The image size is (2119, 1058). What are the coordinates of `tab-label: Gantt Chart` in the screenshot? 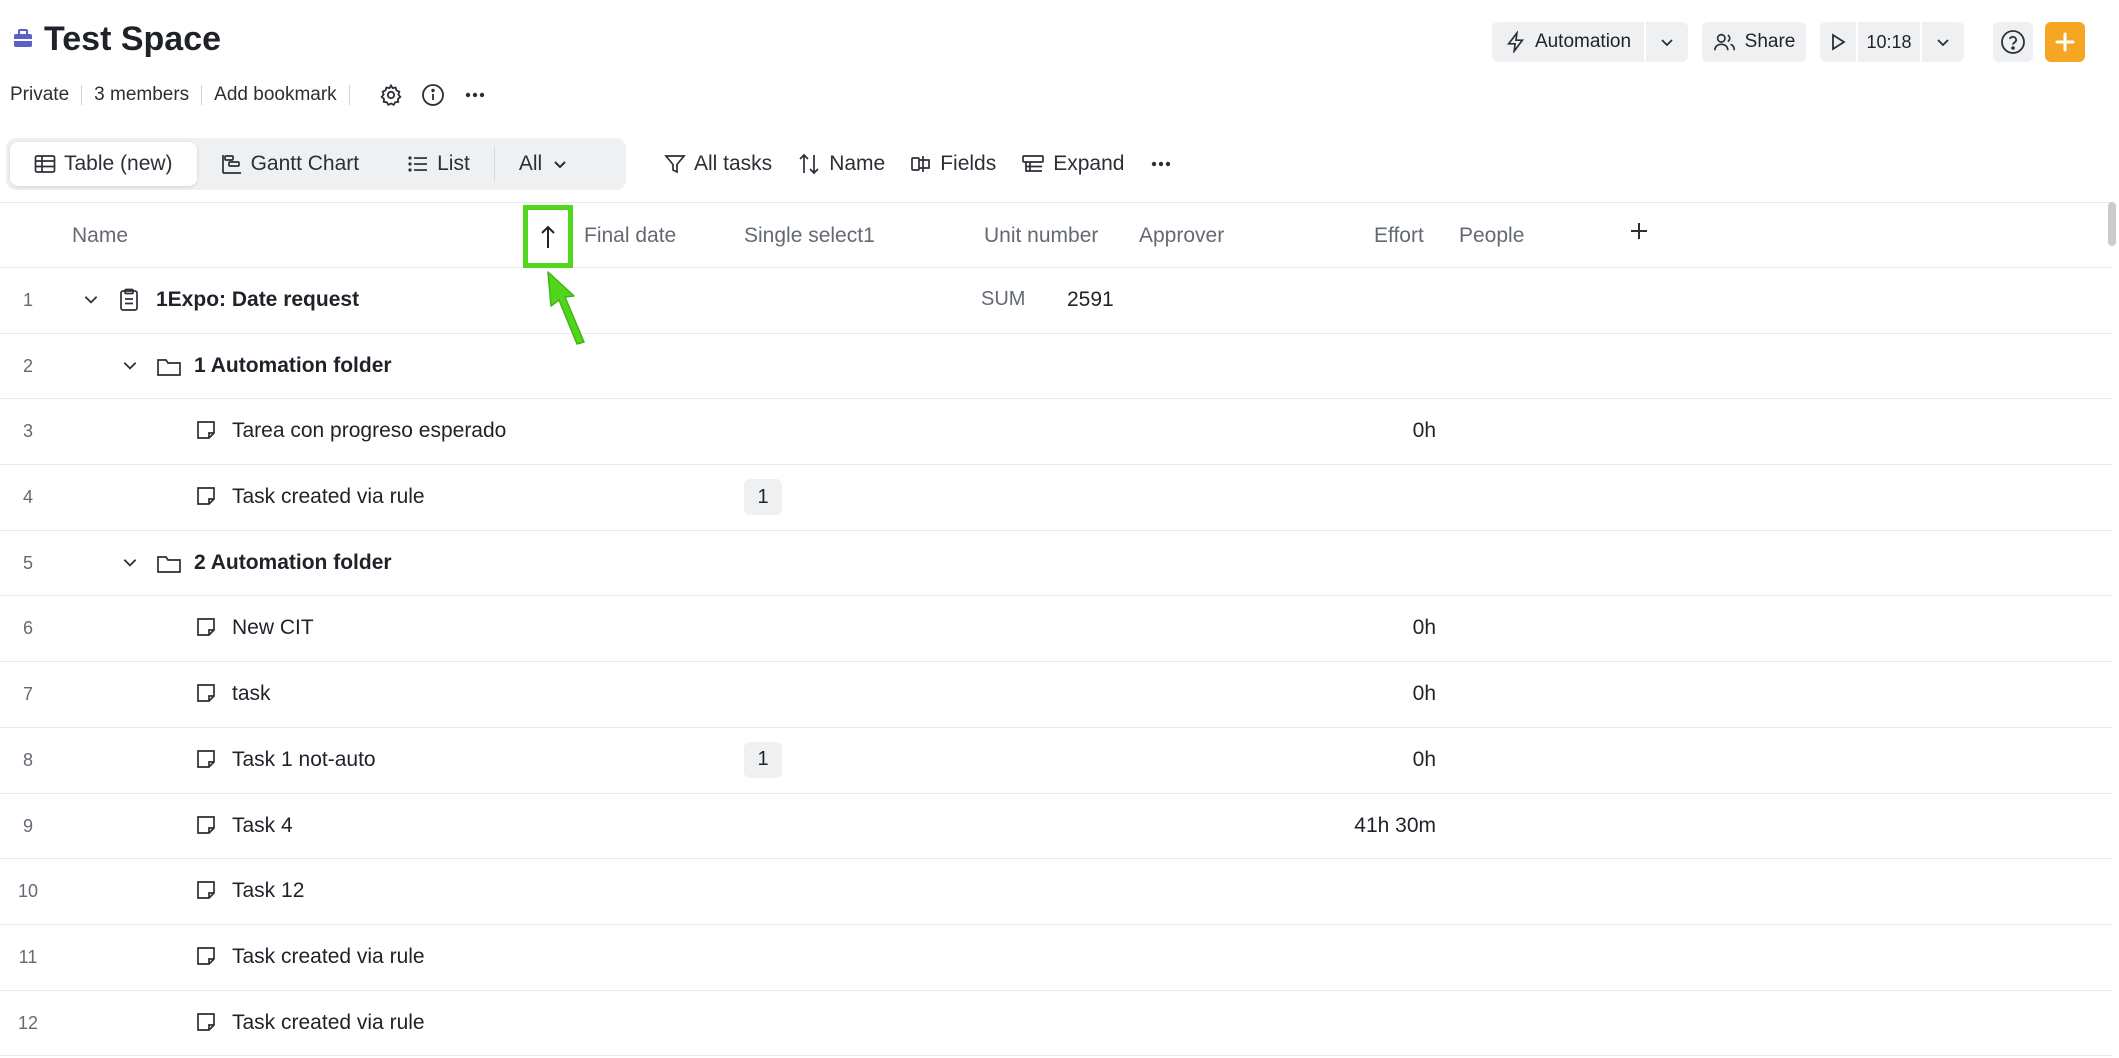 It's located at (305, 163).